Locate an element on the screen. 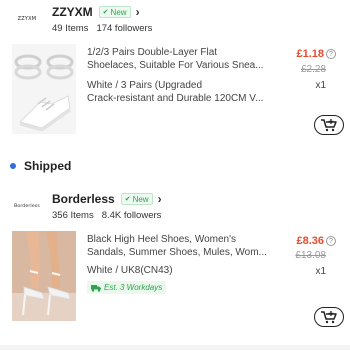 This screenshot has height=350, width=350. store-name: Borderless is located at coordinates (83, 199).